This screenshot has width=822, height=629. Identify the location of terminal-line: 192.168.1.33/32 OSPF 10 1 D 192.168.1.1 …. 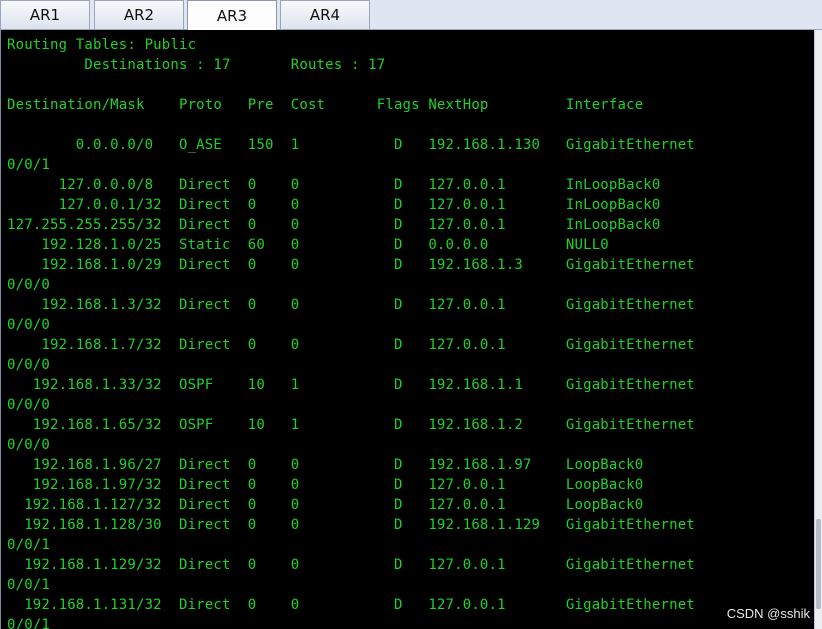
(351, 385).